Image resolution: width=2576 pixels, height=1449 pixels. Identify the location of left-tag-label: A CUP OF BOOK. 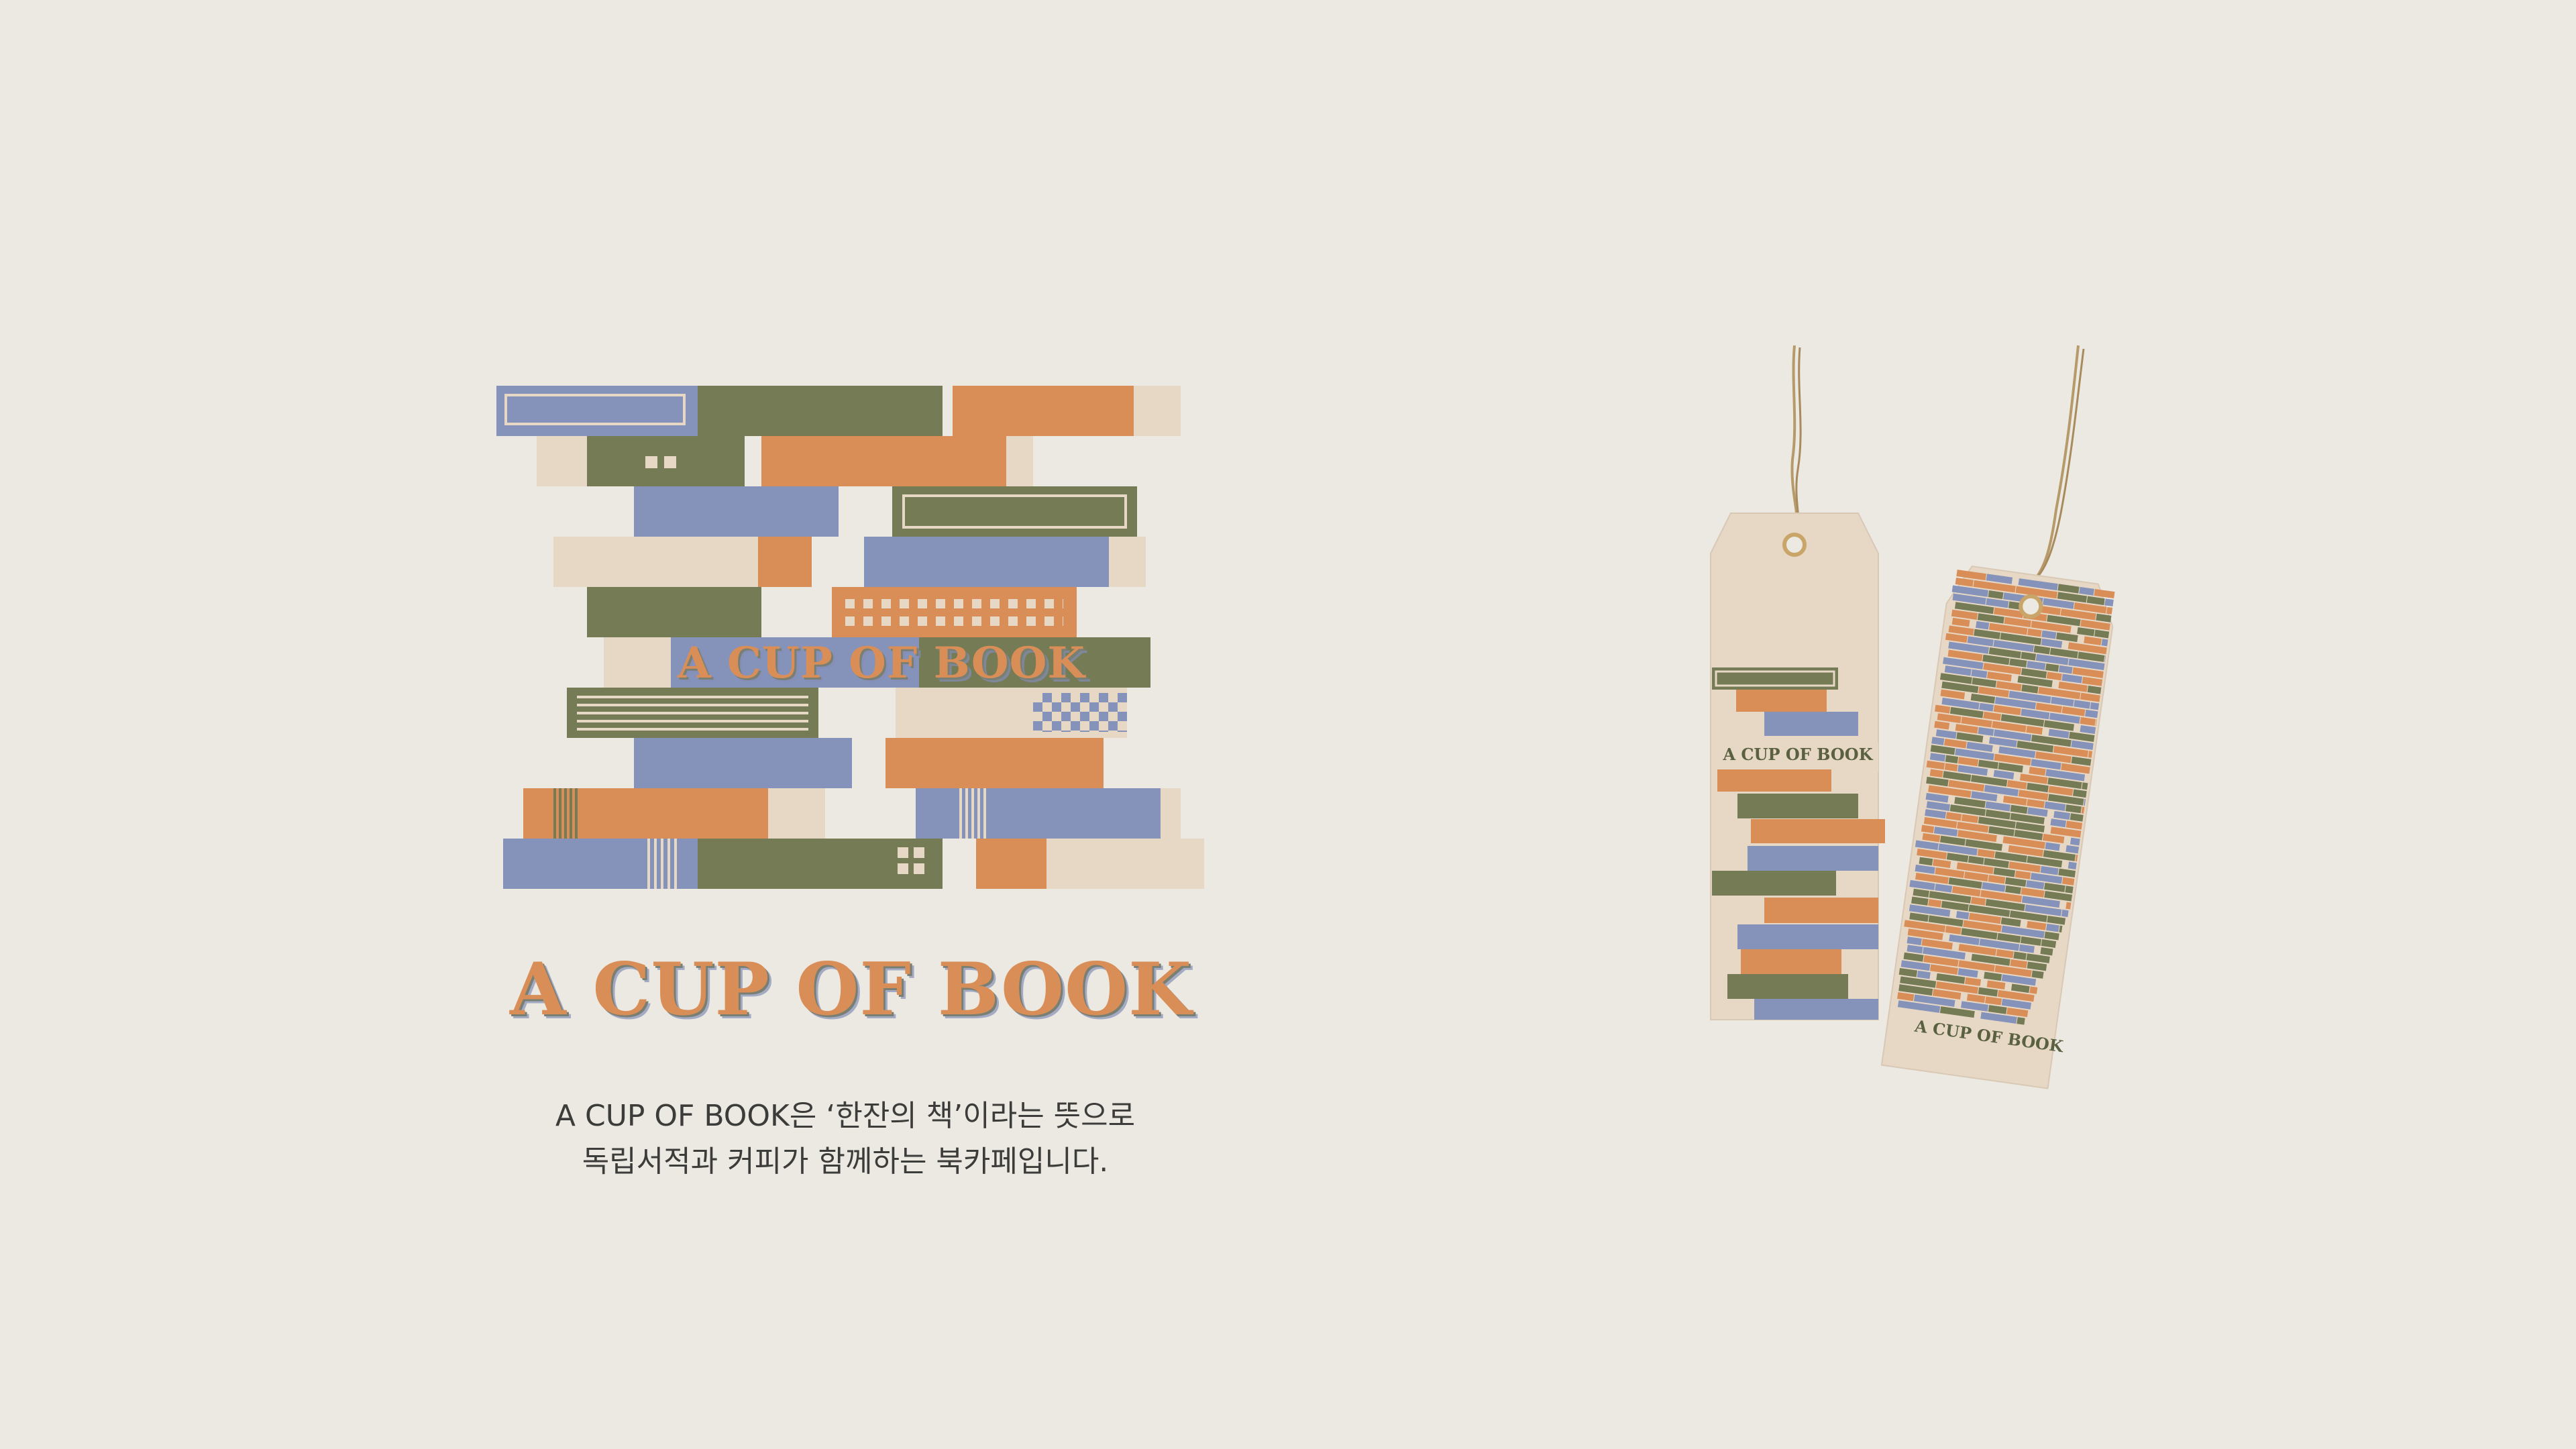
(1798, 754).